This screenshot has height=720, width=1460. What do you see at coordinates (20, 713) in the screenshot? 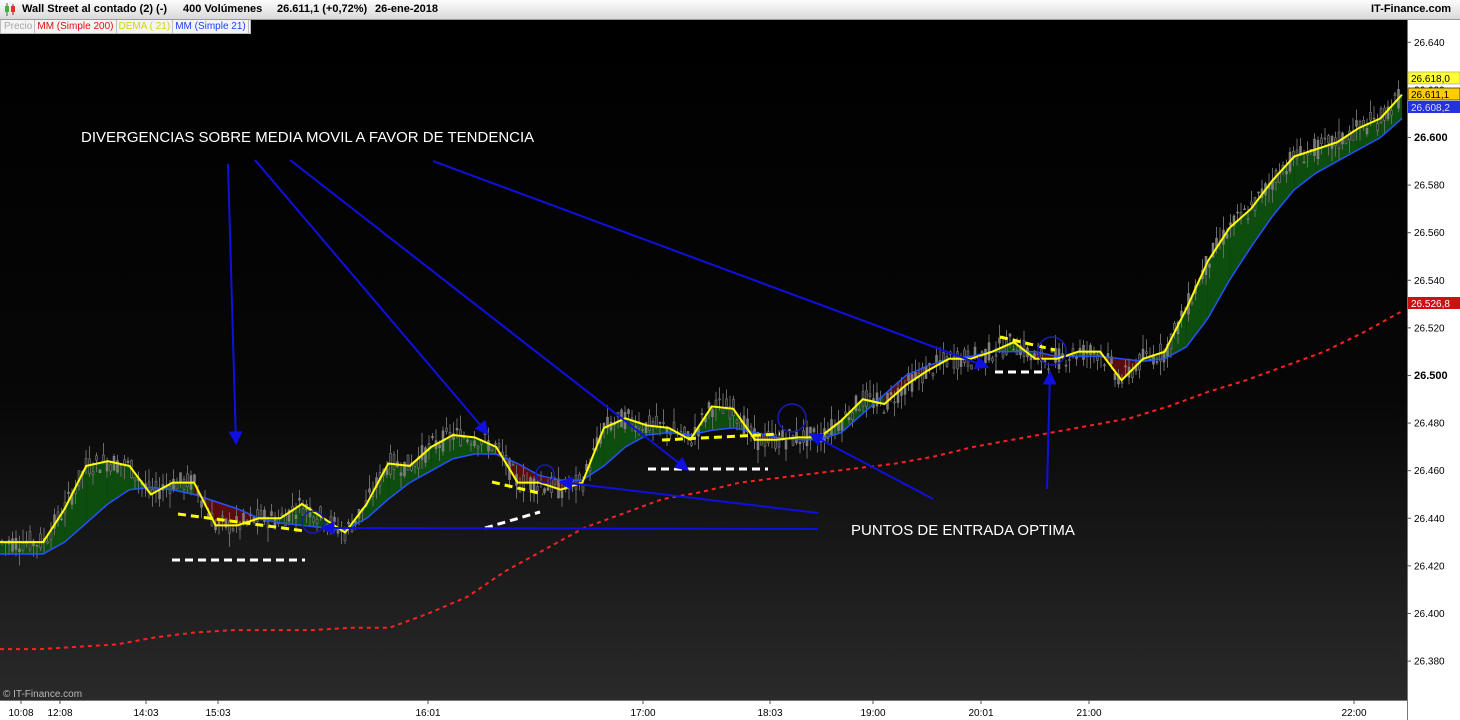
I see `time-tick-label: 10:08` at bounding box center [20, 713].